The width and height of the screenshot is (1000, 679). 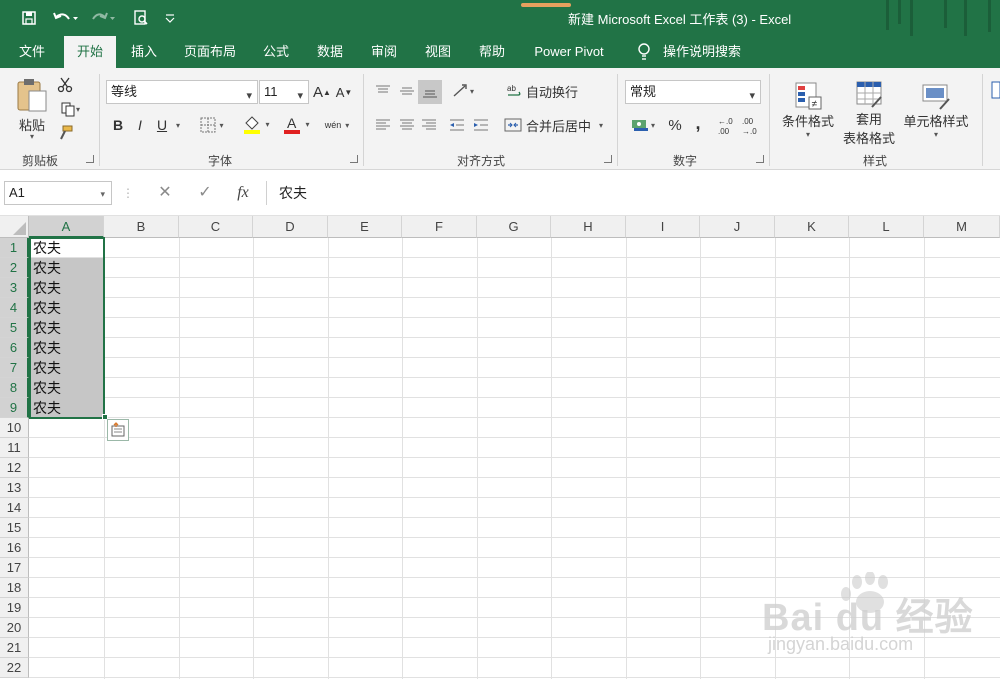 What do you see at coordinates (14, 588) in the screenshot?
I see `row-header: 18` at bounding box center [14, 588].